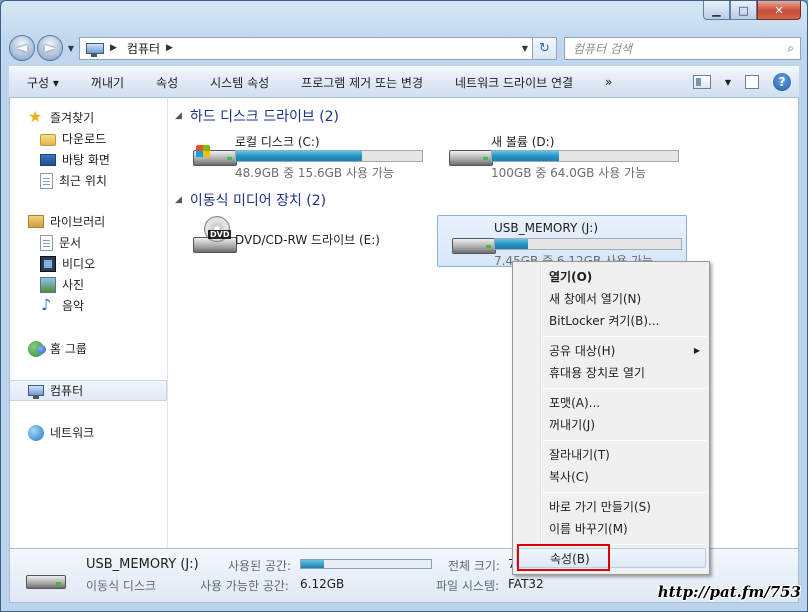 The height and width of the screenshot is (612, 808). Describe the element at coordinates (611, 476) in the screenshot. I see `menu-item-copy: 복사(C)` at that location.